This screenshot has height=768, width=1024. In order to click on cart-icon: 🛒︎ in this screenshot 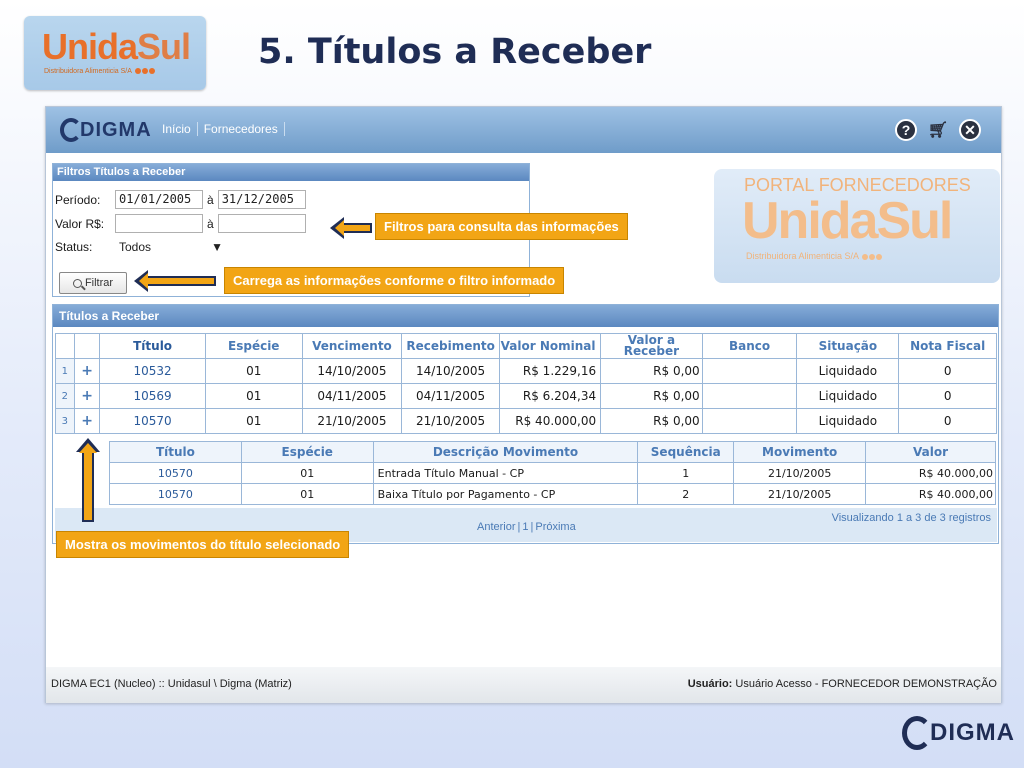, I will do `click(938, 130)`.